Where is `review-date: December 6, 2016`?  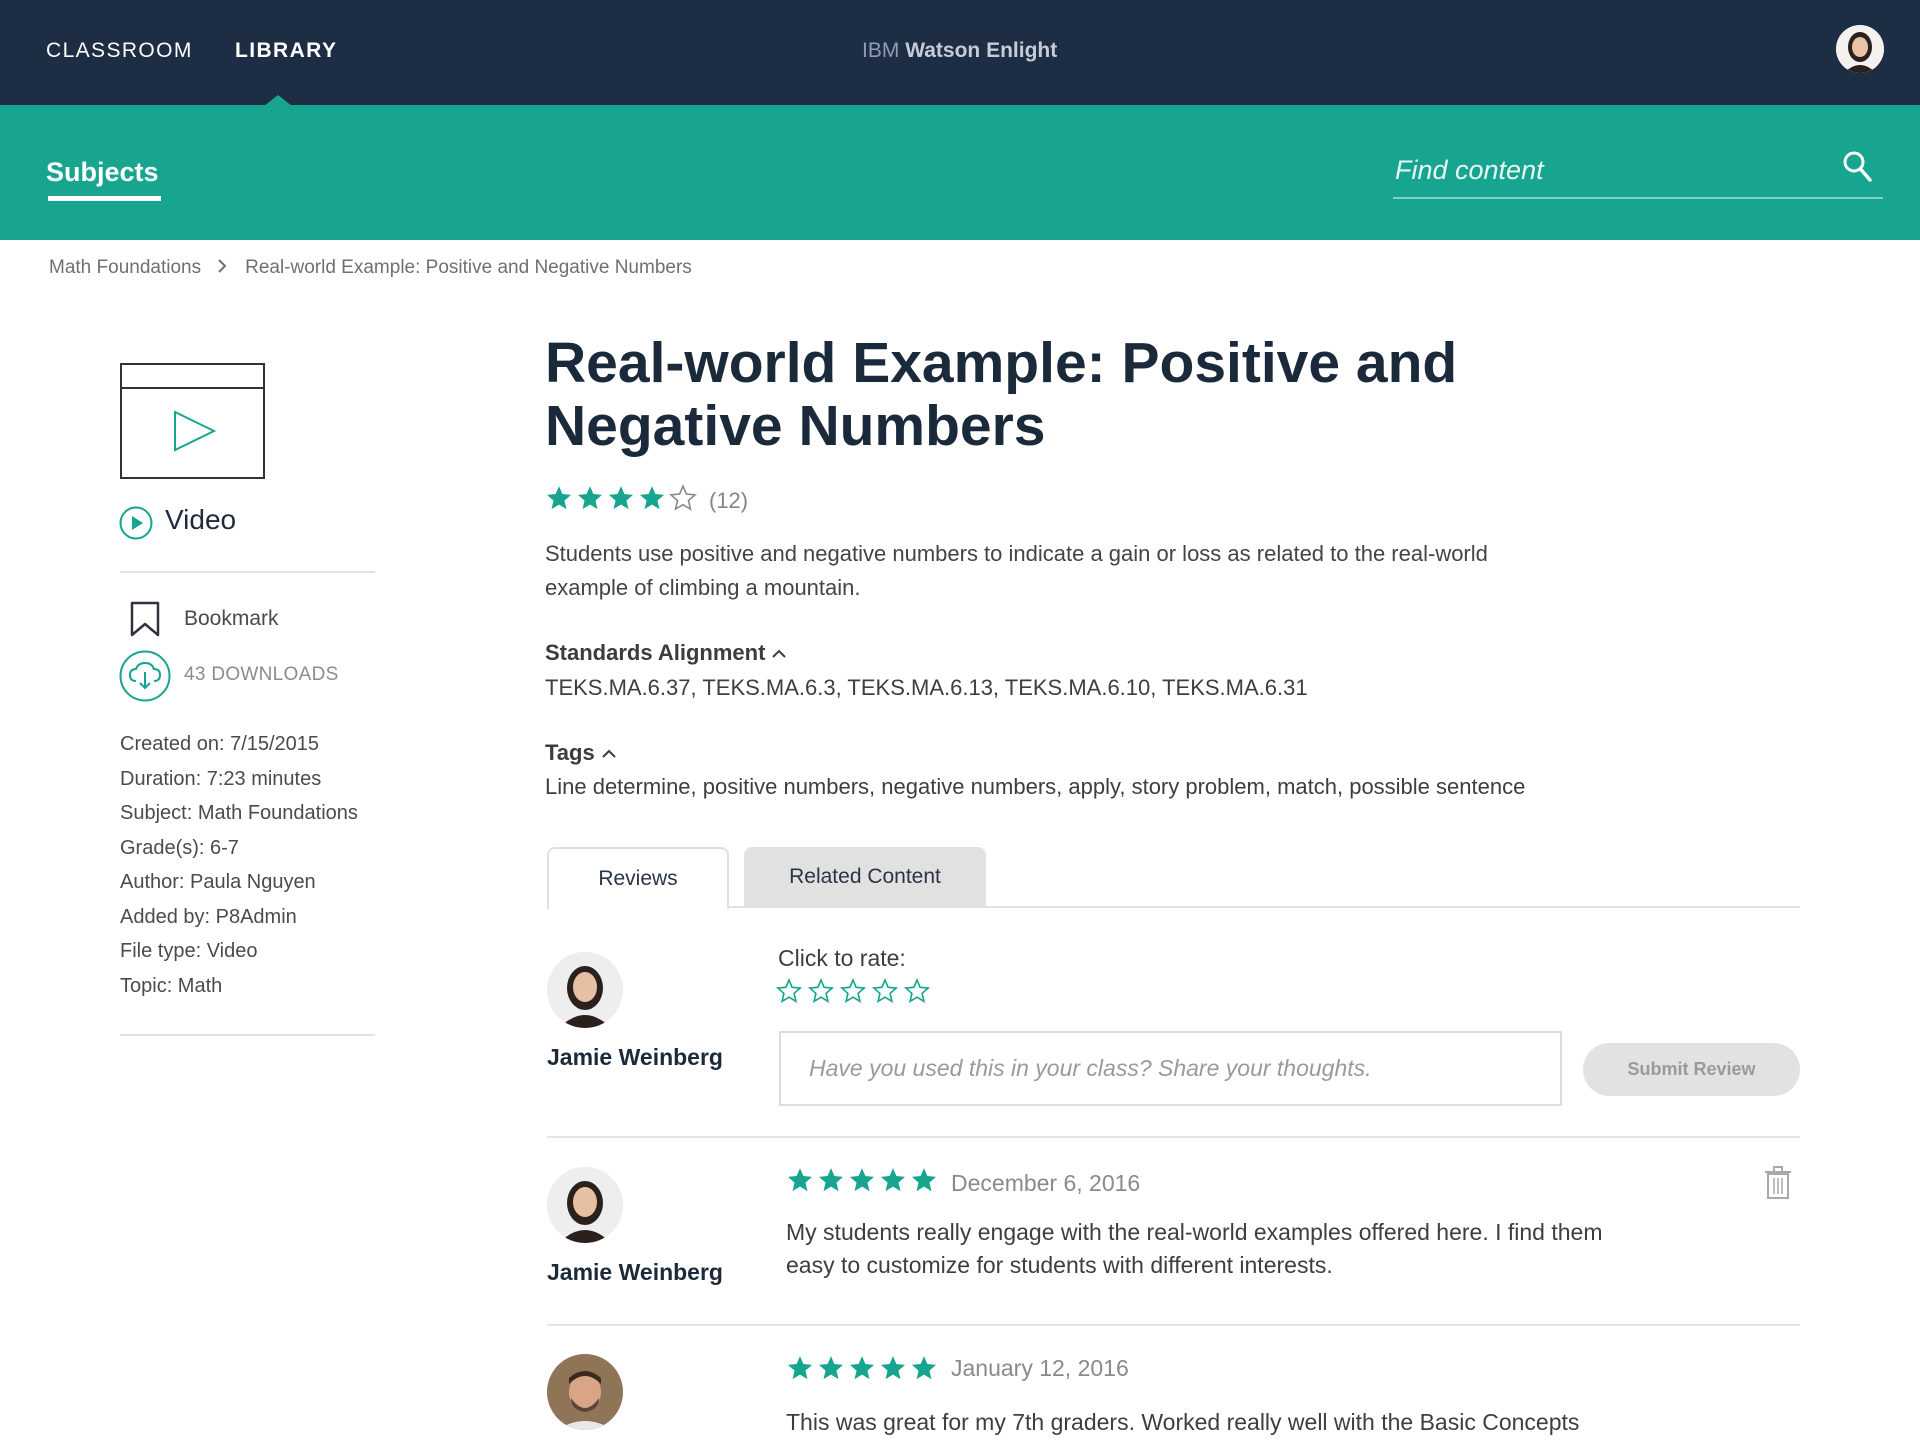
review-date: December 6, 2016 is located at coordinates (1046, 1183).